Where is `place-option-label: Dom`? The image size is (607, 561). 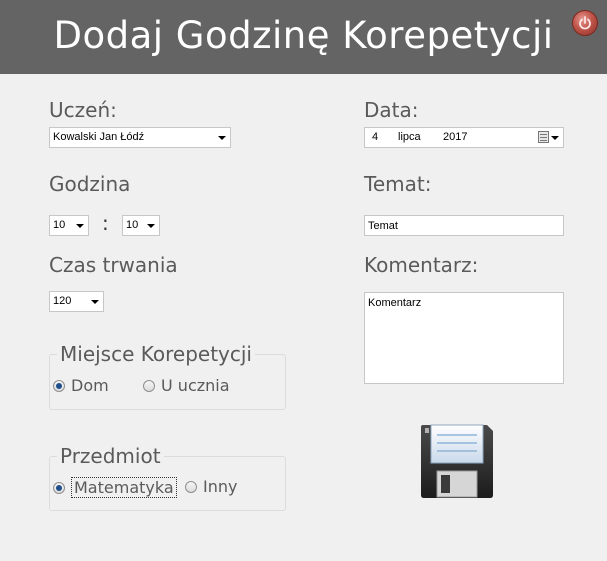 place-option-label: Dom is located at coordinates (90, 385).